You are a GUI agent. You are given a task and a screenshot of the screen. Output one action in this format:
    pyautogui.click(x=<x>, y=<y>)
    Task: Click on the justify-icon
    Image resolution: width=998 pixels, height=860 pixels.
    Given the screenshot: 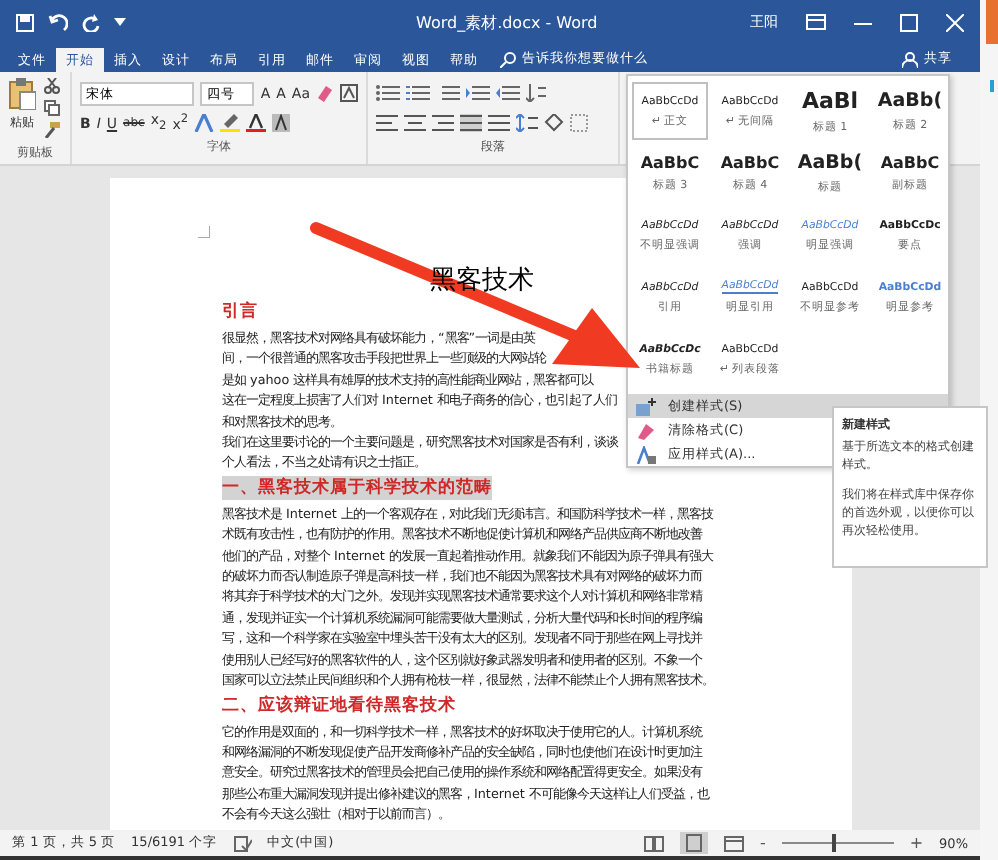 What is the action you would take?
    pyautogui.click(x=471, y=123)
    